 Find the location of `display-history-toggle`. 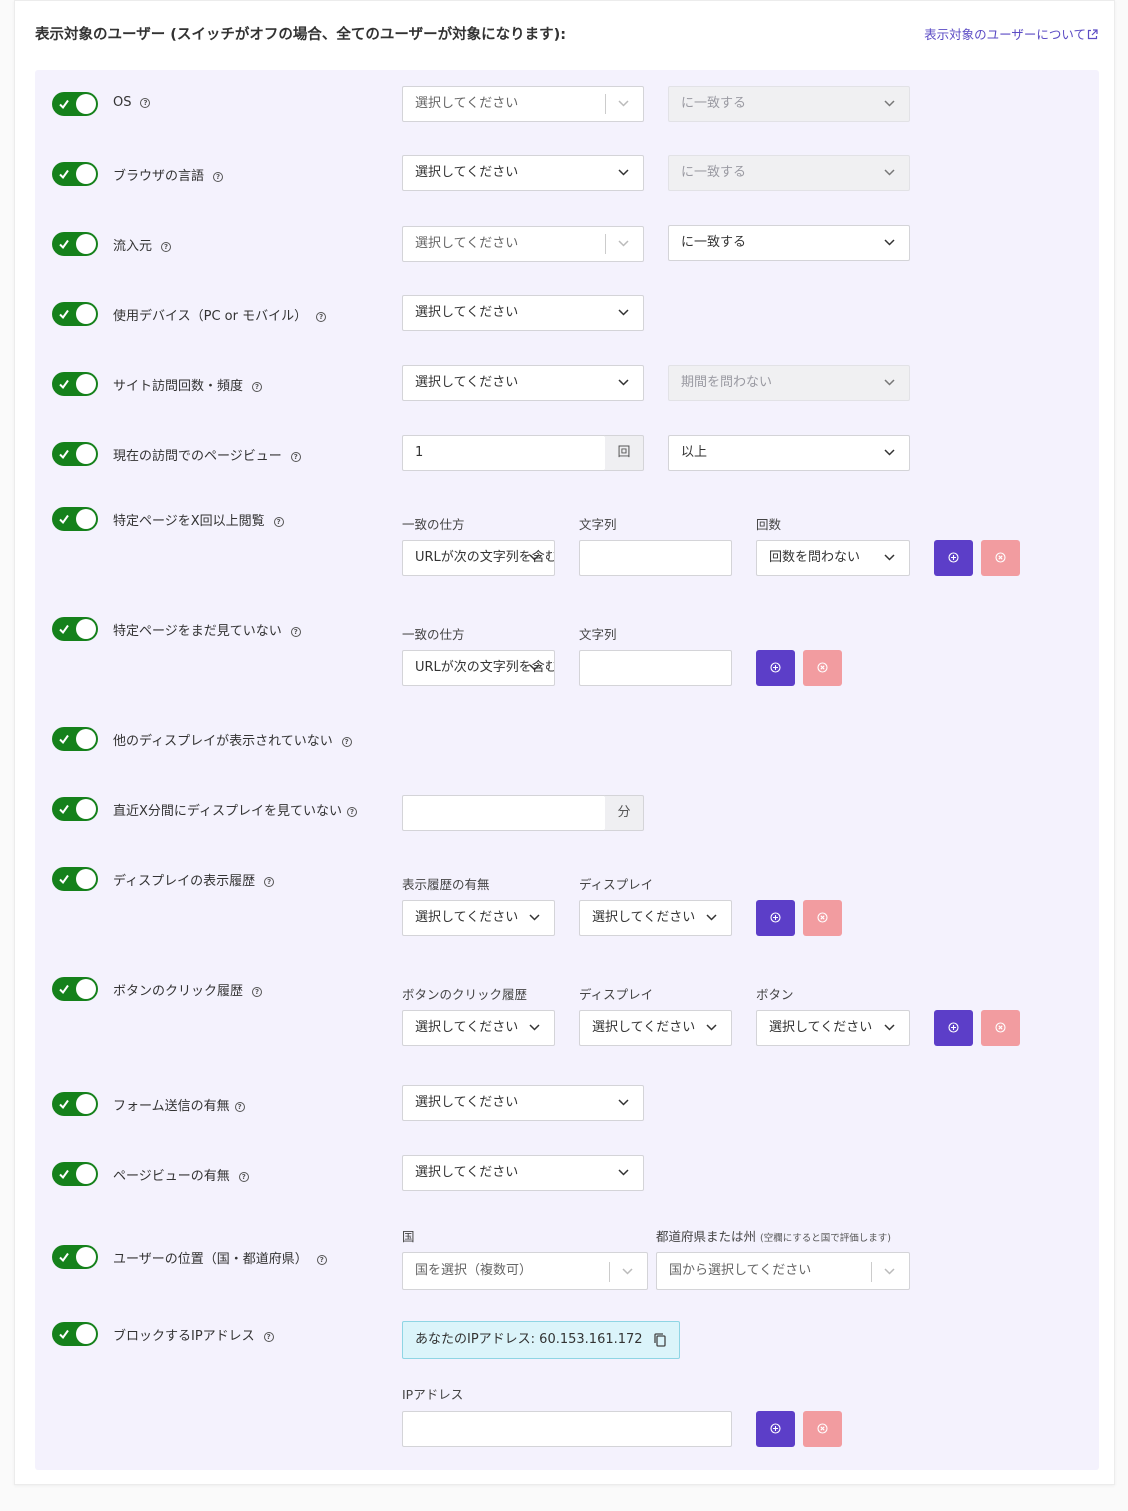

display-history-toggle is located at coordinates (75, 879).